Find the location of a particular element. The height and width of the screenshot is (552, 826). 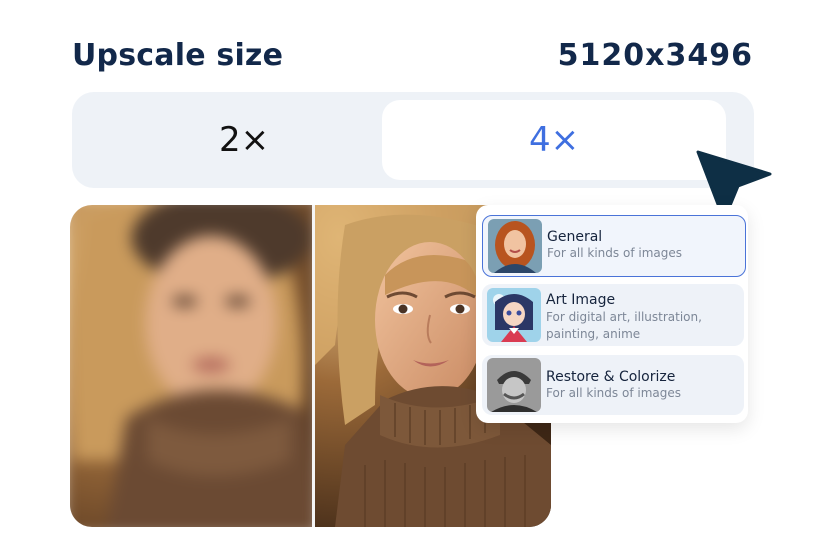

general-title: General is located at coordinates (575, 237).